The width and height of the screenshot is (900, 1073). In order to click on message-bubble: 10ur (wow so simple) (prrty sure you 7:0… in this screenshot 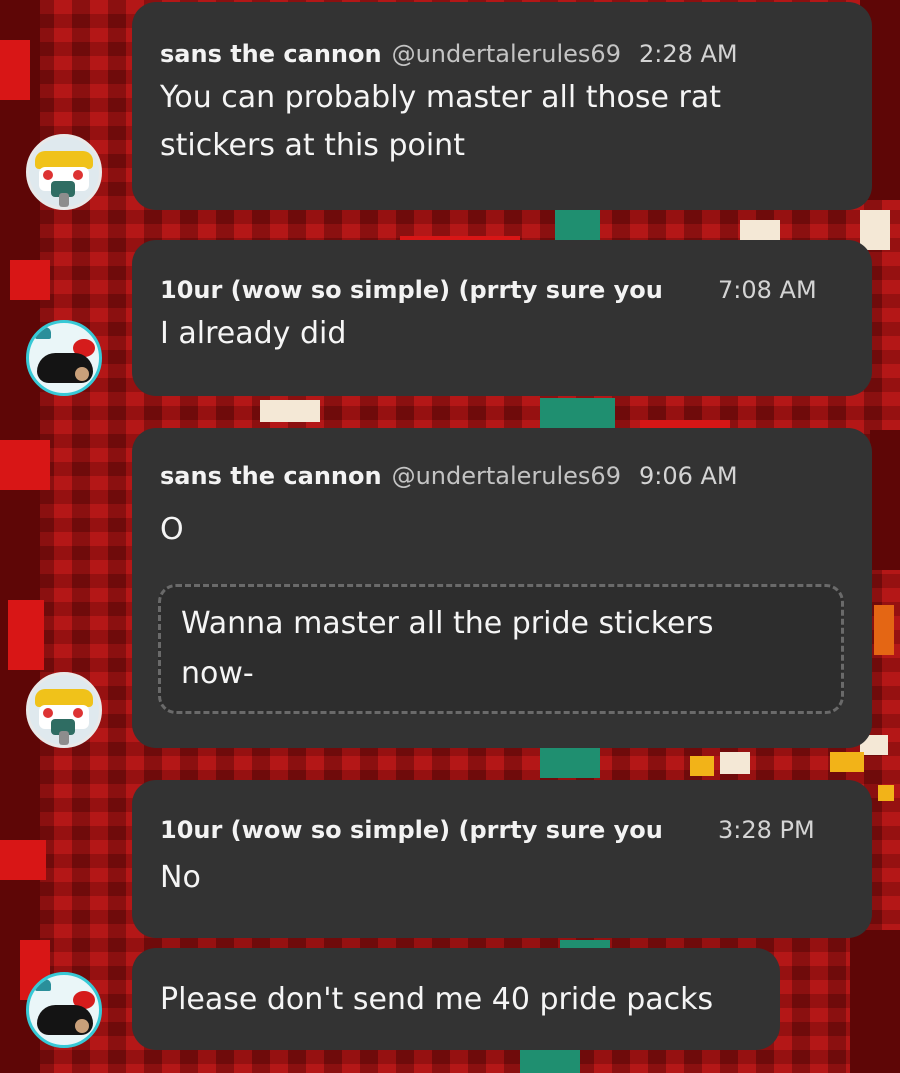, I will do `click(502, 318)`.